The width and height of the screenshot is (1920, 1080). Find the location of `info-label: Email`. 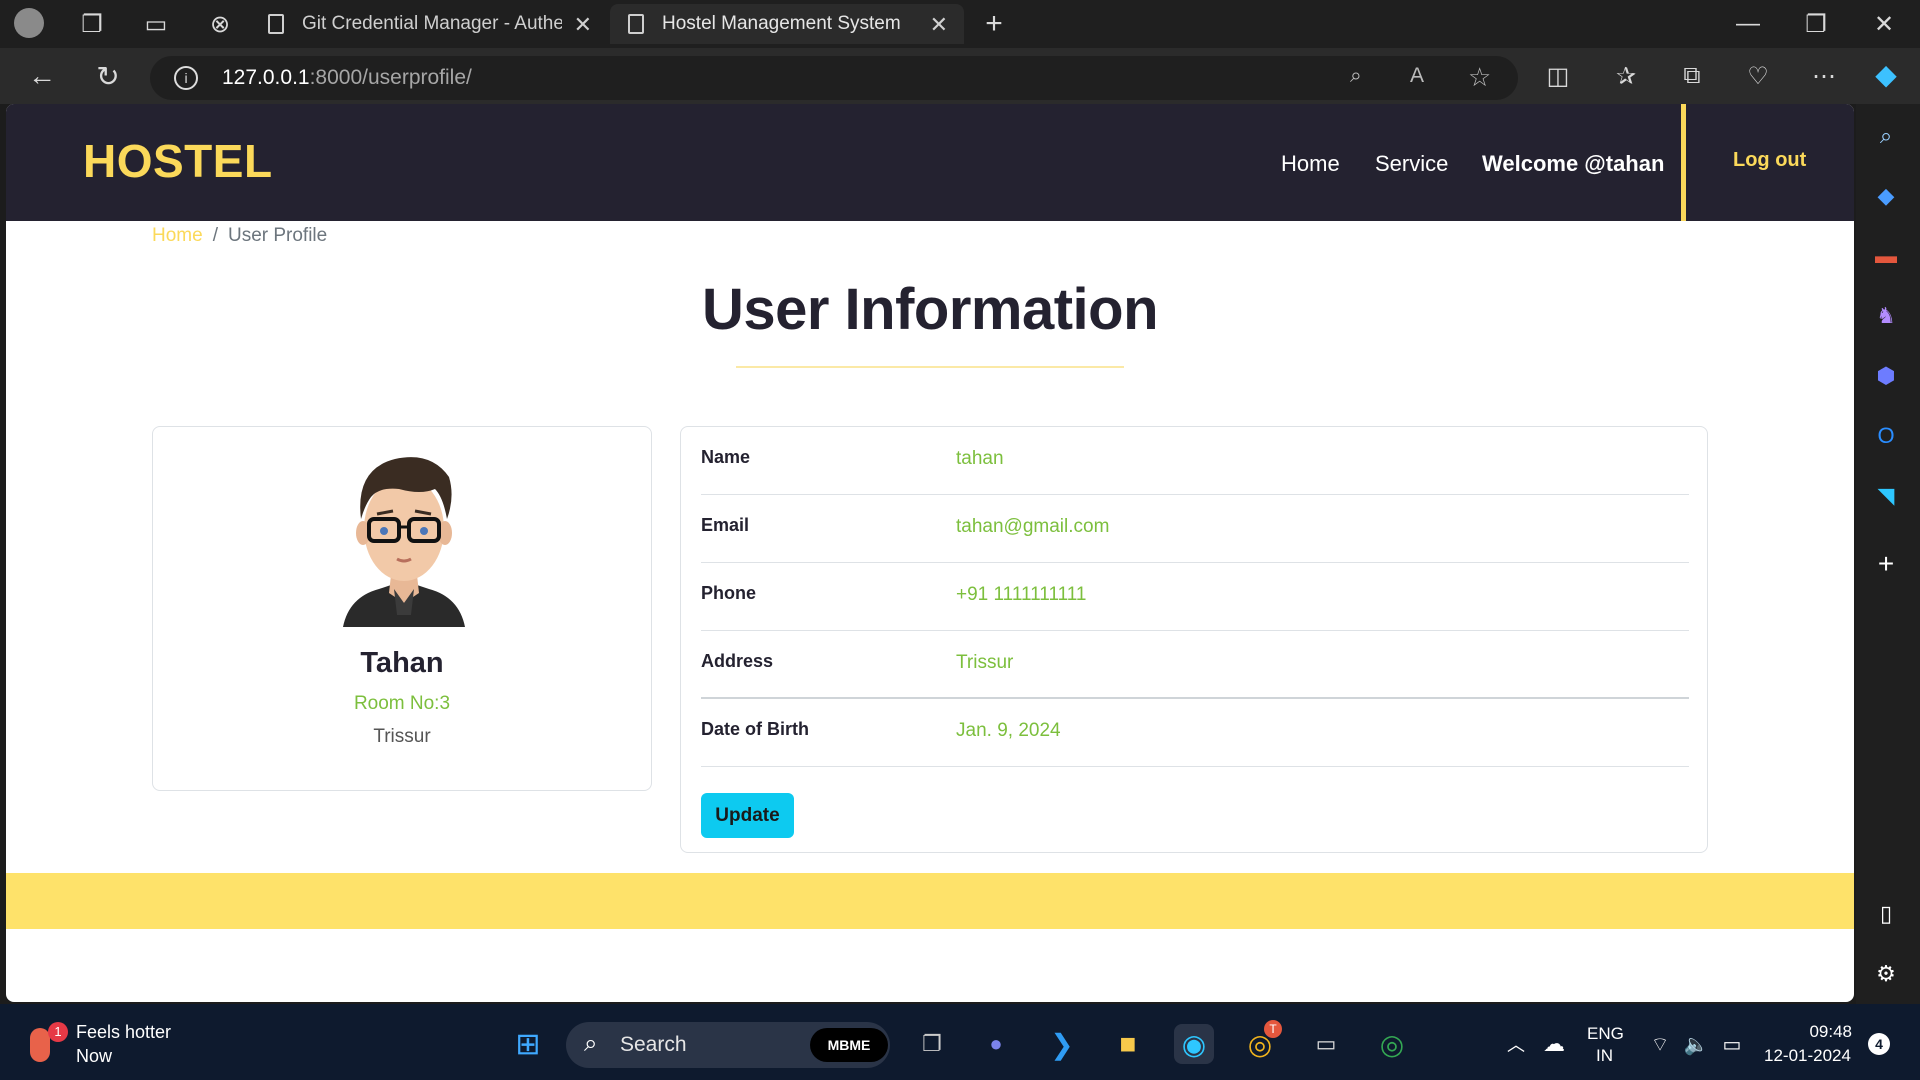

info-label: Email is located at coordinates (725, 525).